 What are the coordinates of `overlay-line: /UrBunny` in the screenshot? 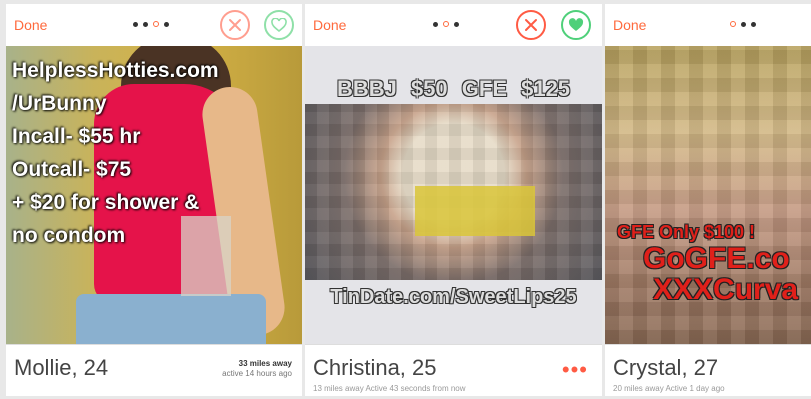 It's located at (59, 103).